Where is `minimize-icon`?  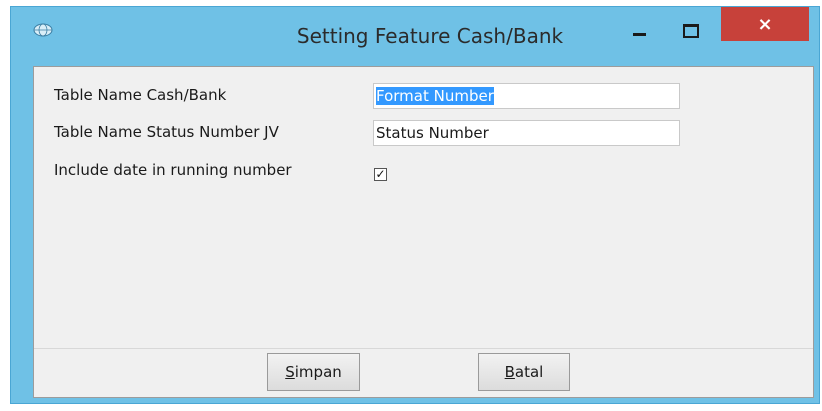
minimize-icon is located at coordinates (640, 31).